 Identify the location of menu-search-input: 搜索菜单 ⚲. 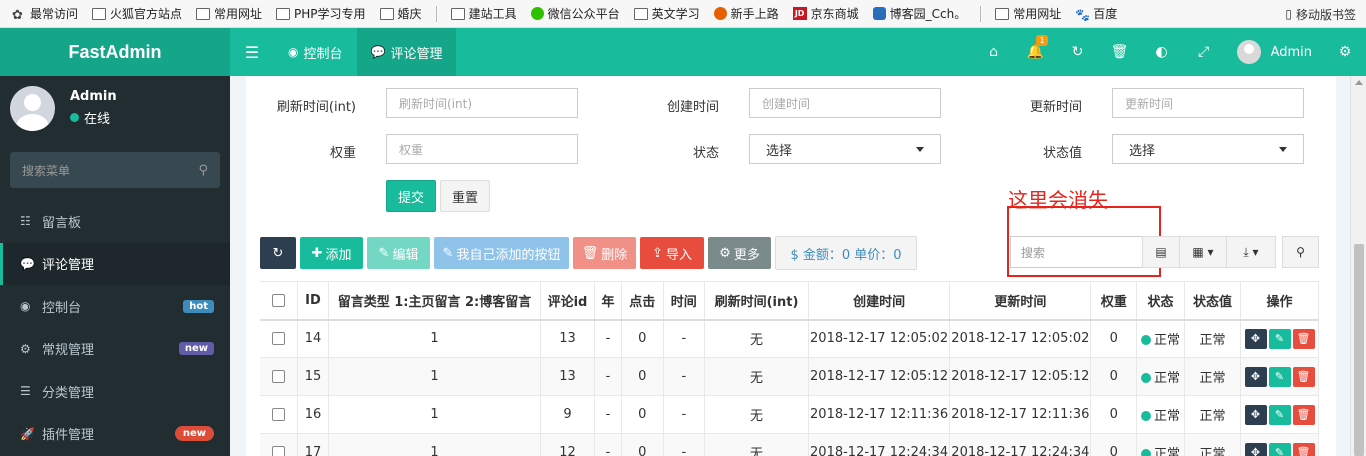
(115, 170).